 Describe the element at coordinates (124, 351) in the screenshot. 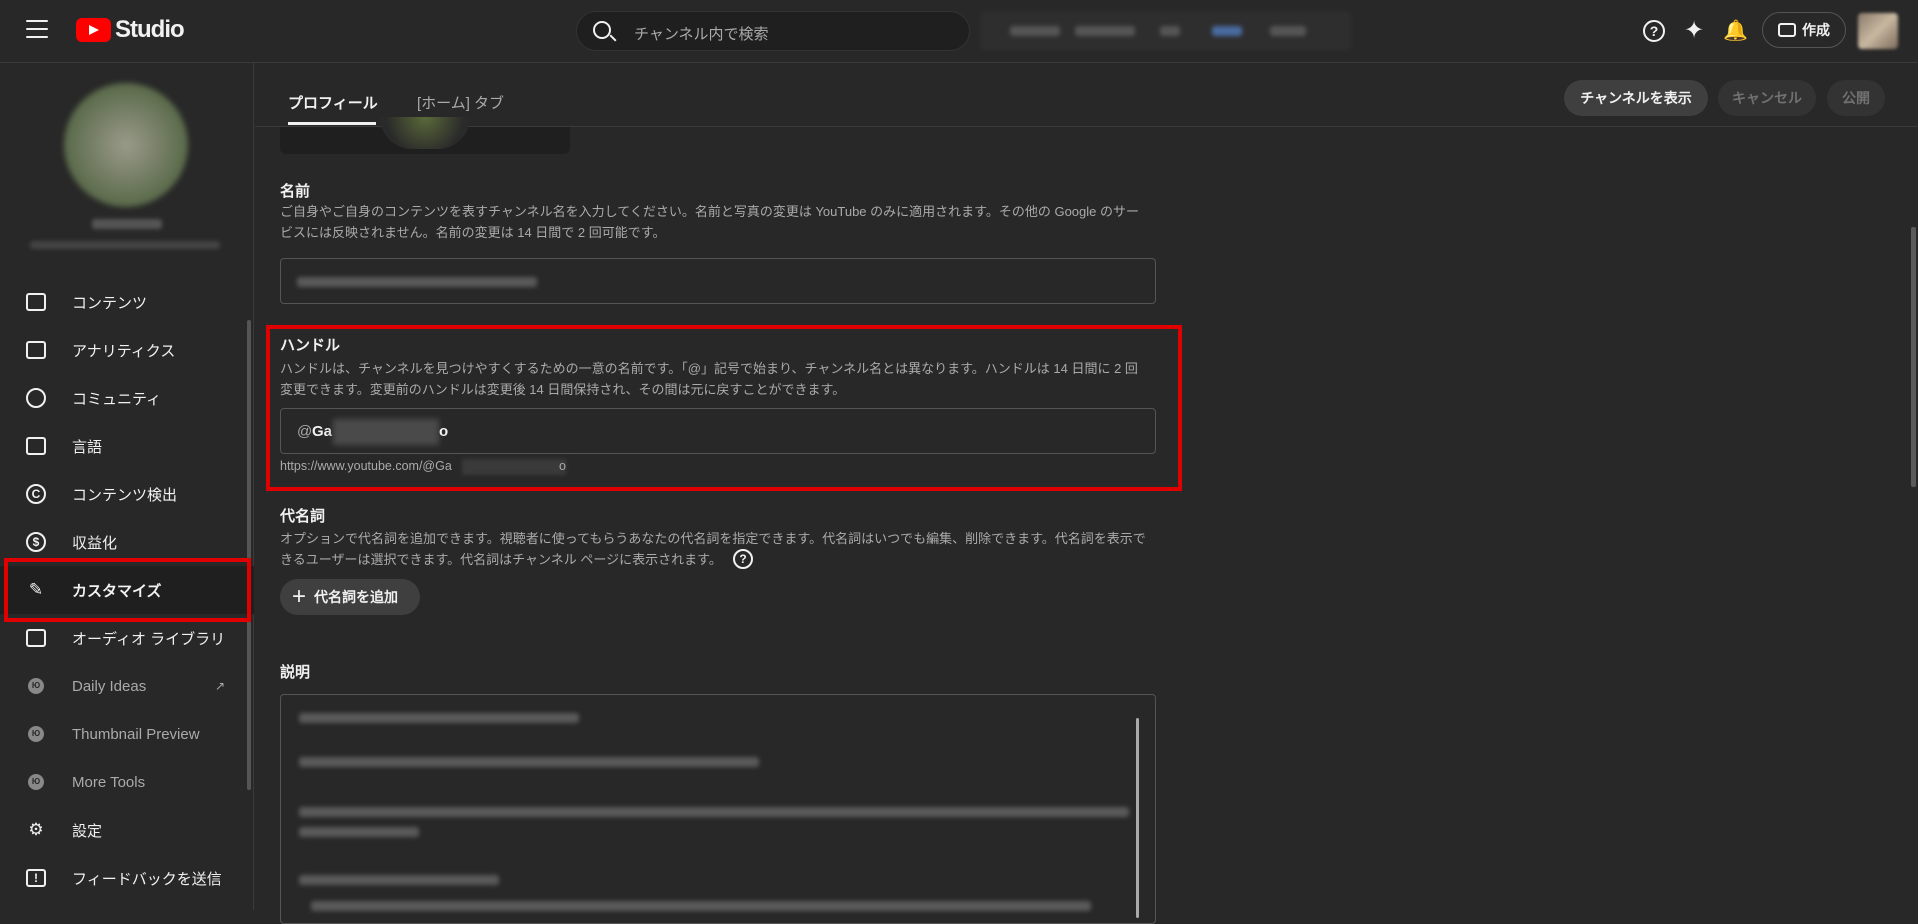

I see `sidebar-item-label: アナリティクス` at that location.